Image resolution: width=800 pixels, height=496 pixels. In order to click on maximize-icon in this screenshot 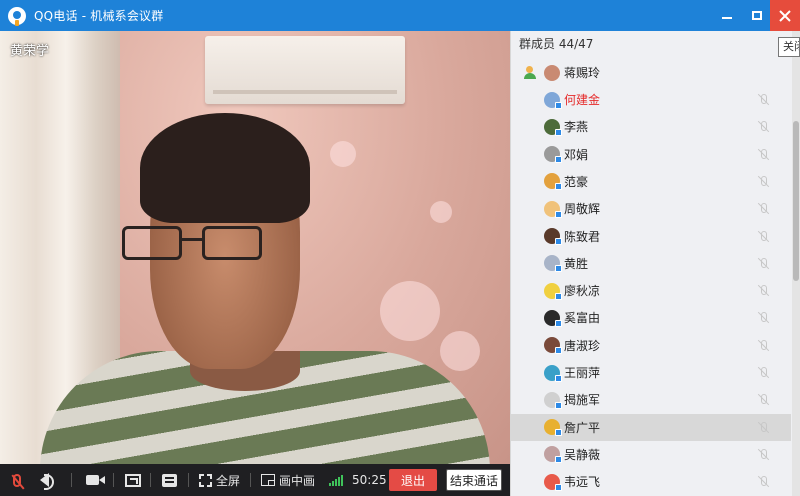, I will do `click(757, 15)`.